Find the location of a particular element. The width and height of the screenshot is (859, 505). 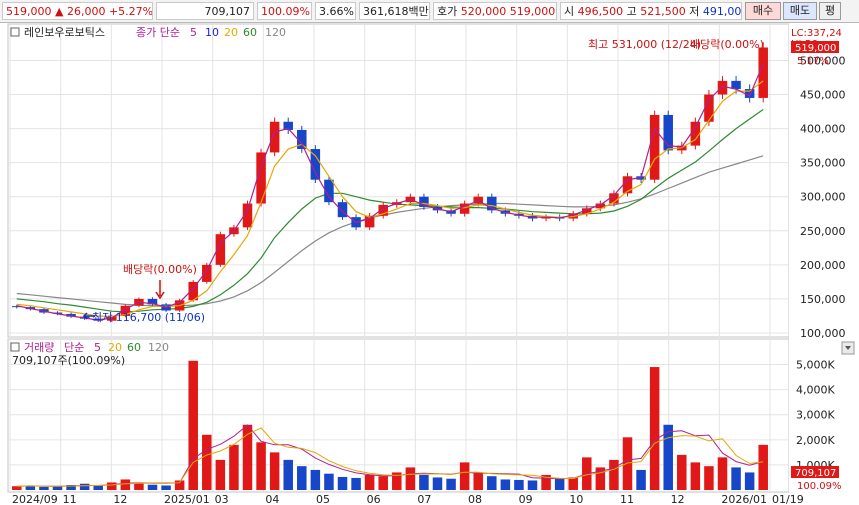

x-tick-label: 2026/01 is located at coordinates (744, 499).